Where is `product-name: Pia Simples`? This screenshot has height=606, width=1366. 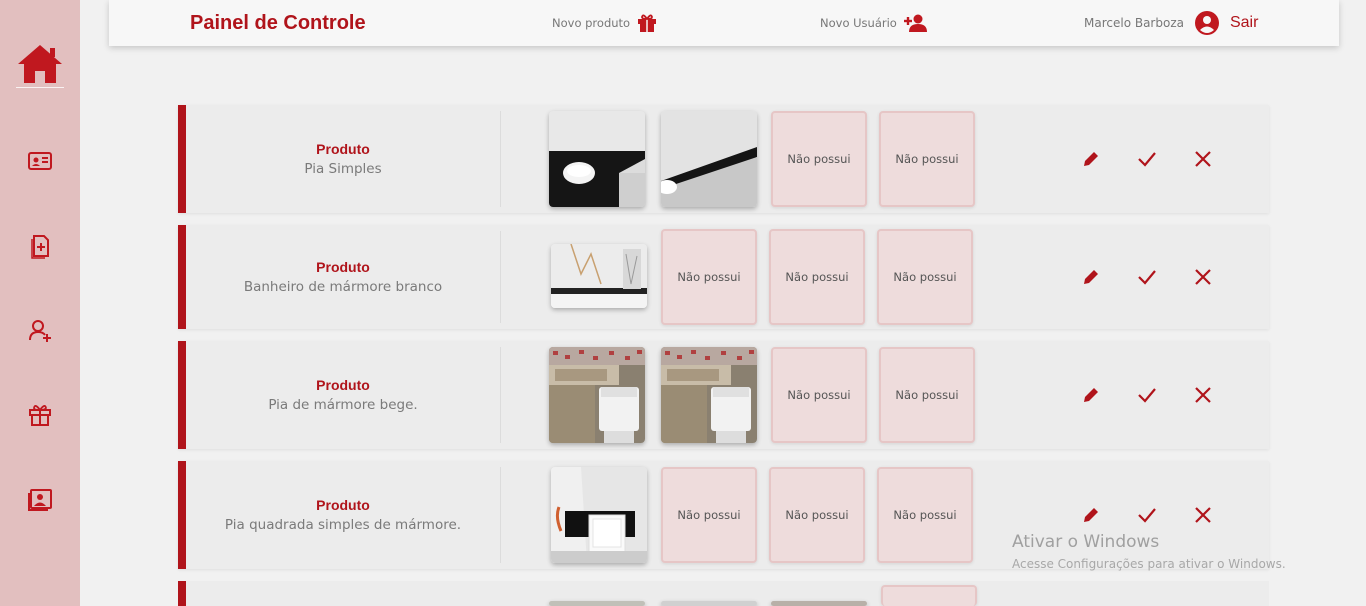
product-name: Pia Simples is located at coordinates (343, 169).